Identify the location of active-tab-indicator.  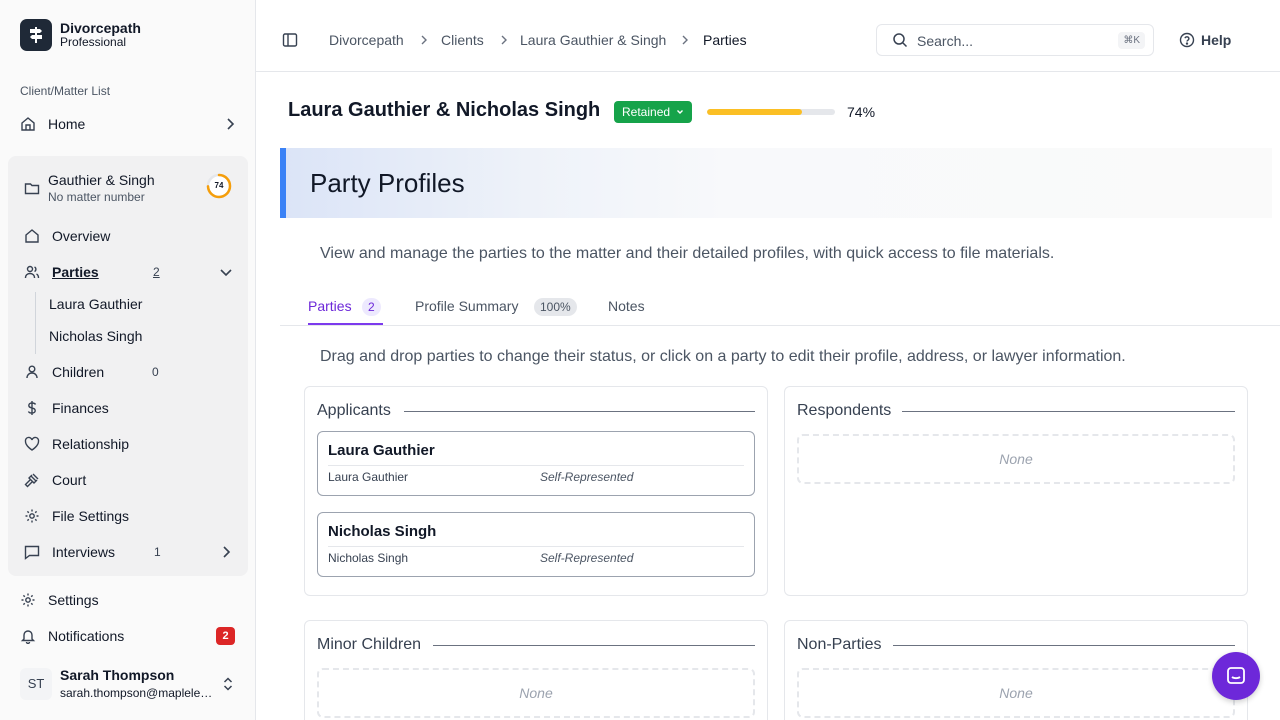
(345, 324).